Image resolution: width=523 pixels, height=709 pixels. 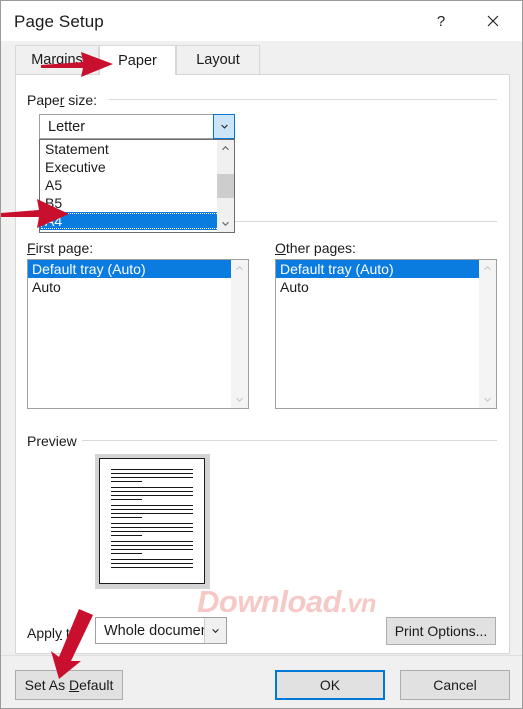 What do you see at coordinates (138, 287) in the screenshot?
I see `first-page-item-auto: Auto` at bounding box center [138, 287].